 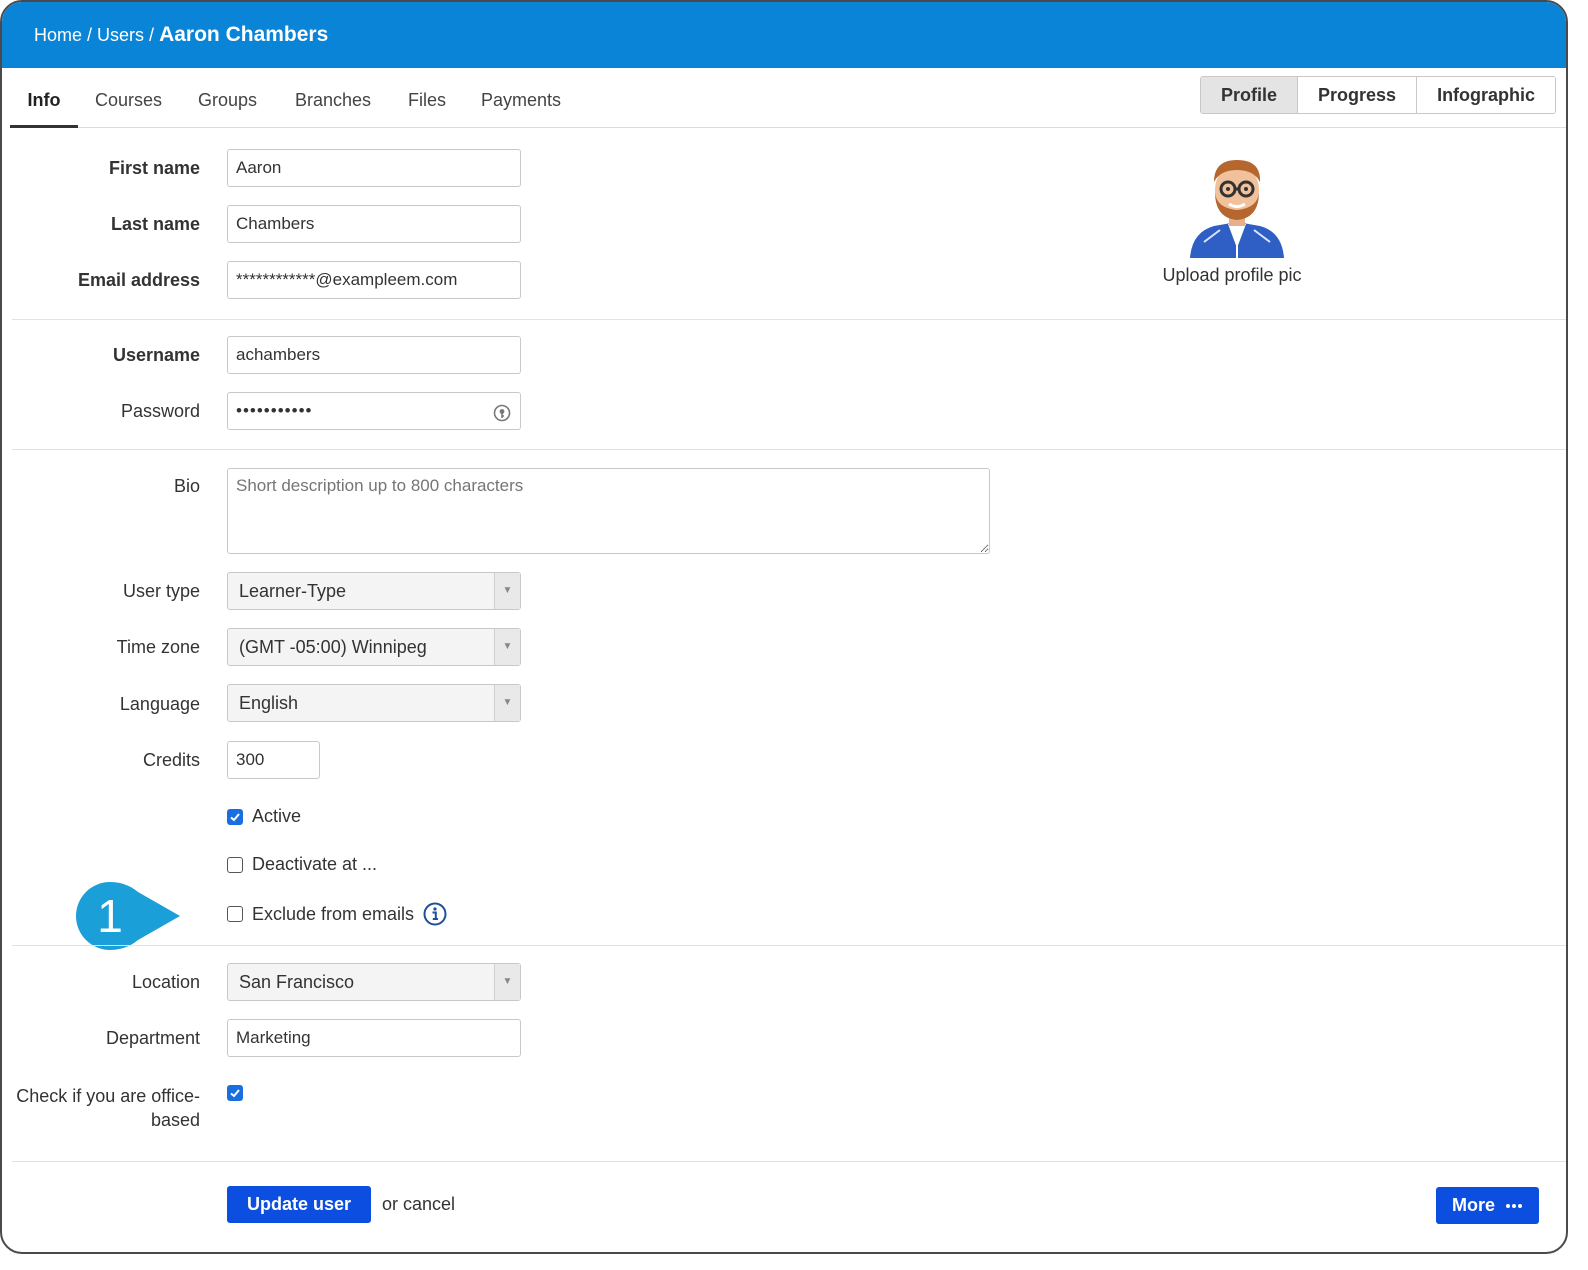 What do you see at coordinates (58, 35) in the screenshot?
I see `breadcrumb-home: Home` at bounding box center [58, 35].